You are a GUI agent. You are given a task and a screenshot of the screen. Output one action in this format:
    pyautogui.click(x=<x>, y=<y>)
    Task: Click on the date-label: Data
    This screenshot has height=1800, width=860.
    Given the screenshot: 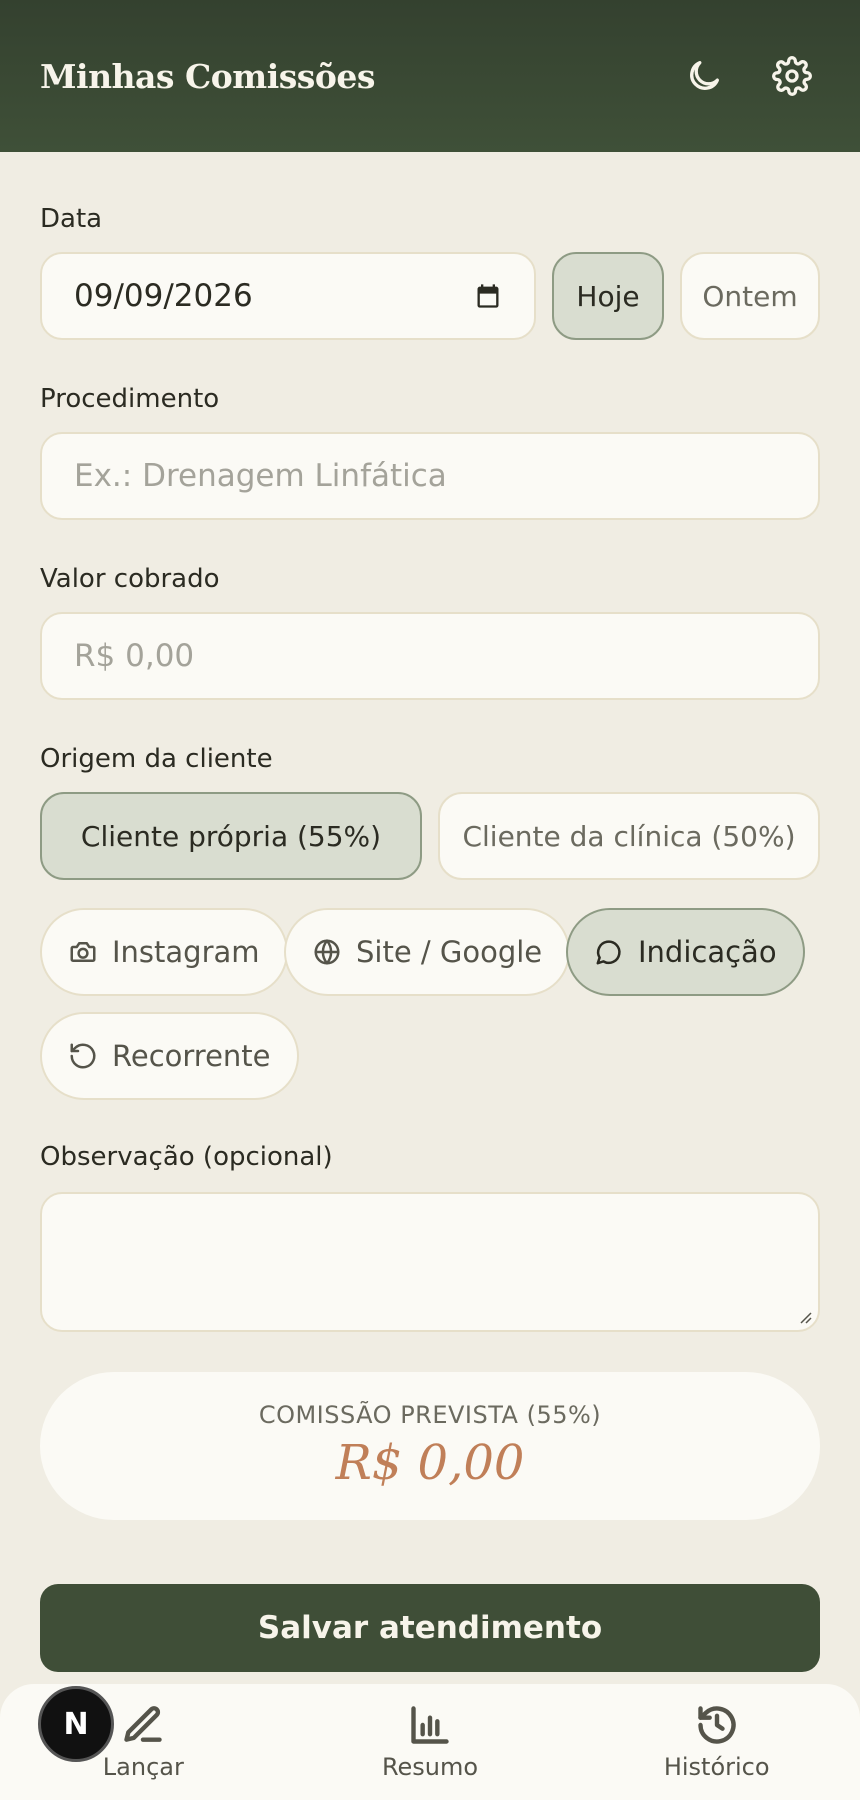 What is the action you would take?
    pyautogui.click(x=71, y=219)
    